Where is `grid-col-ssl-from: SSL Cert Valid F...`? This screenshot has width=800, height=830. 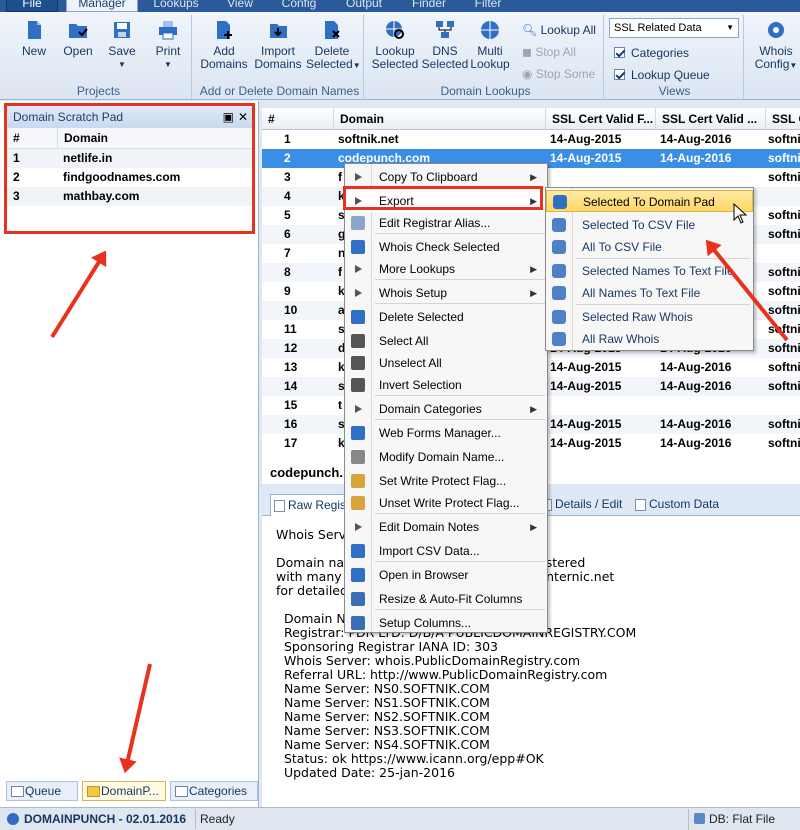
grid-col-ssl-from: SSL Cert Valid F... is located at coordinates (601, 119).